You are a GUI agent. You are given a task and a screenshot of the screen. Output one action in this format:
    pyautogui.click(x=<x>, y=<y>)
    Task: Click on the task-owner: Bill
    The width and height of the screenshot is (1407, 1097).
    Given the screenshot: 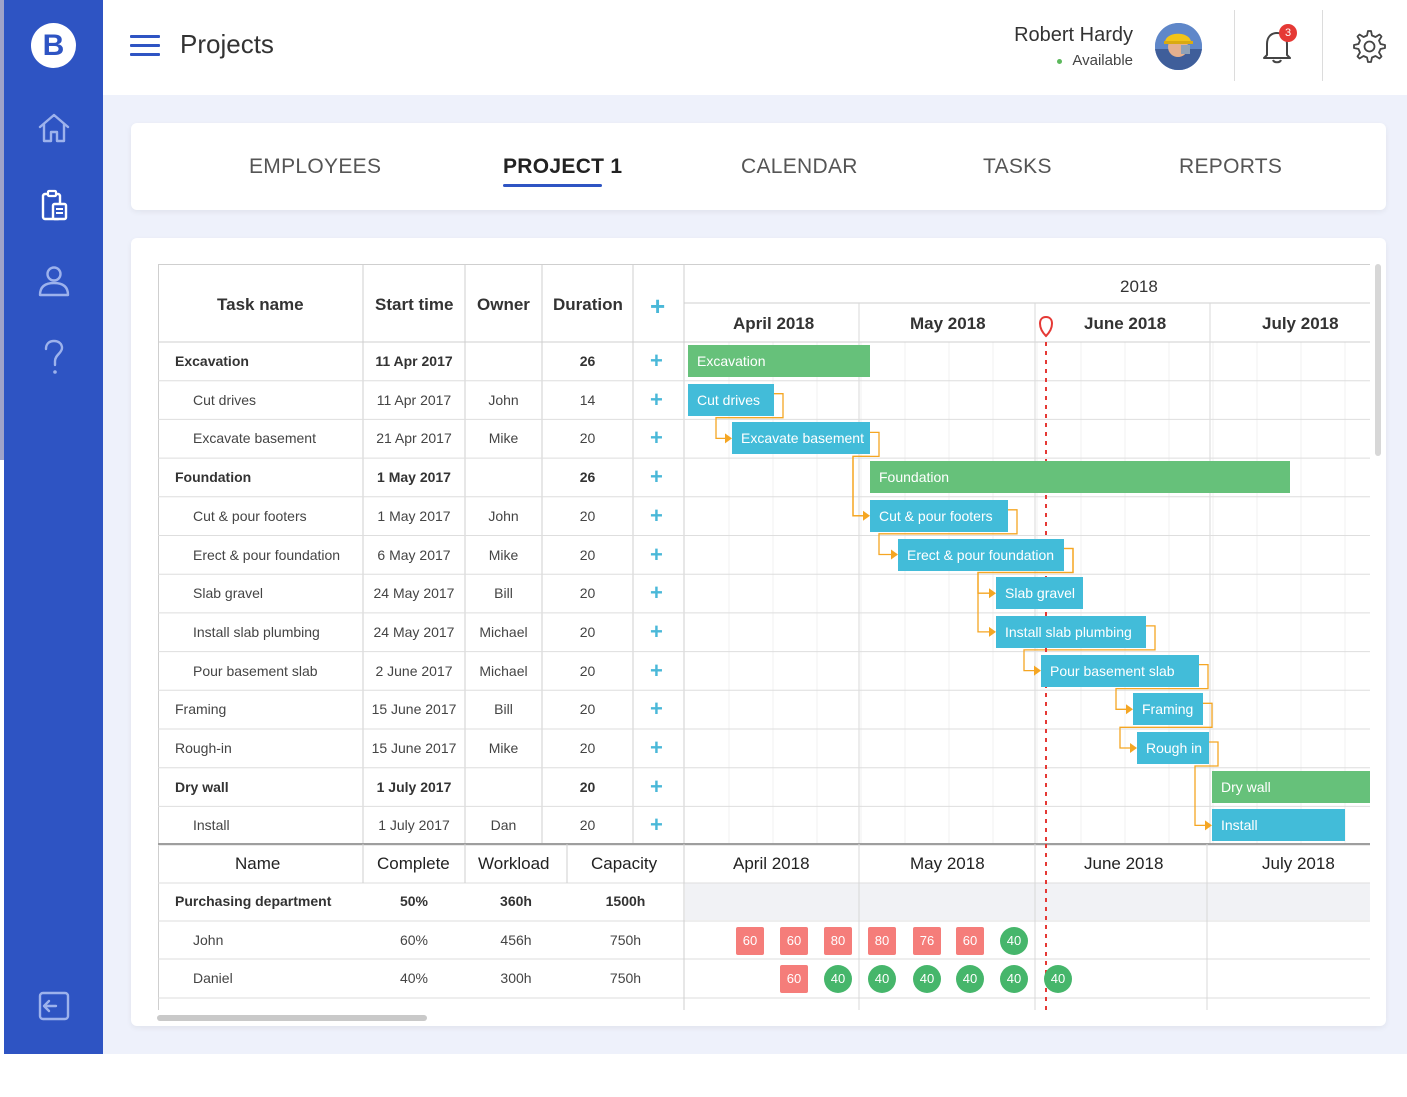 What is the action you would take?
    pyautogui.click(x=503, y=593)
    